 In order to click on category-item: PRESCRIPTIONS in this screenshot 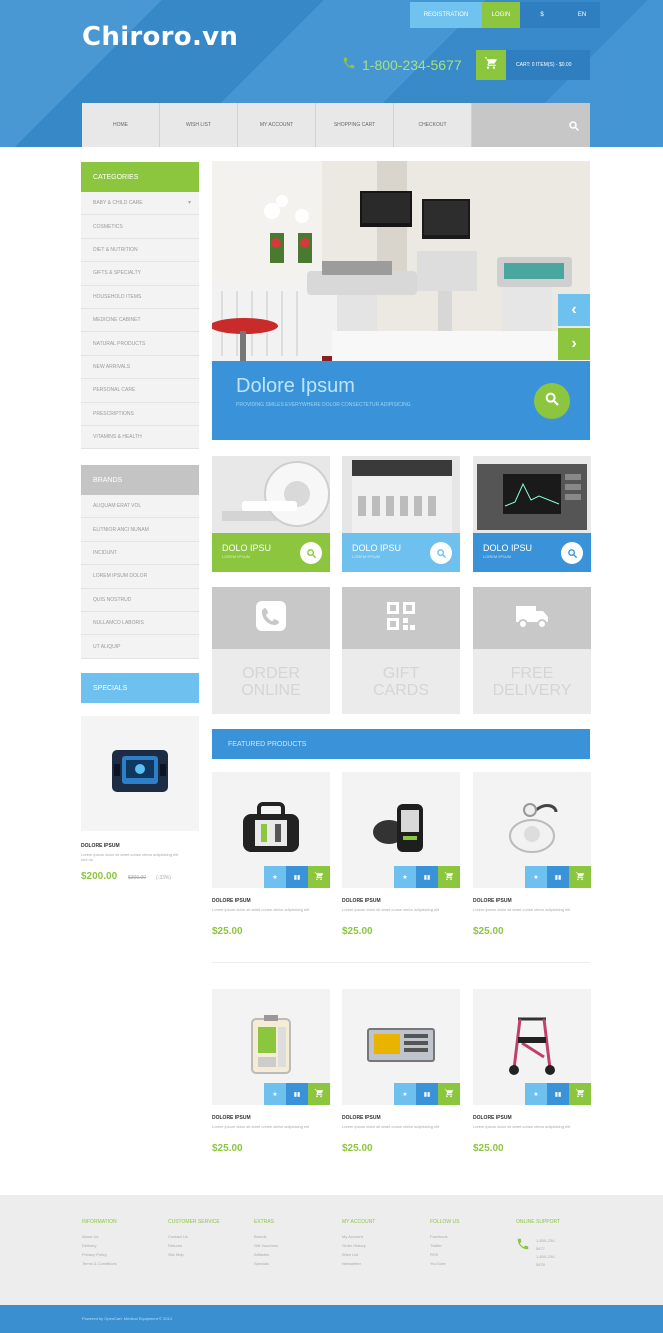, I will do `click(140, 414)`.